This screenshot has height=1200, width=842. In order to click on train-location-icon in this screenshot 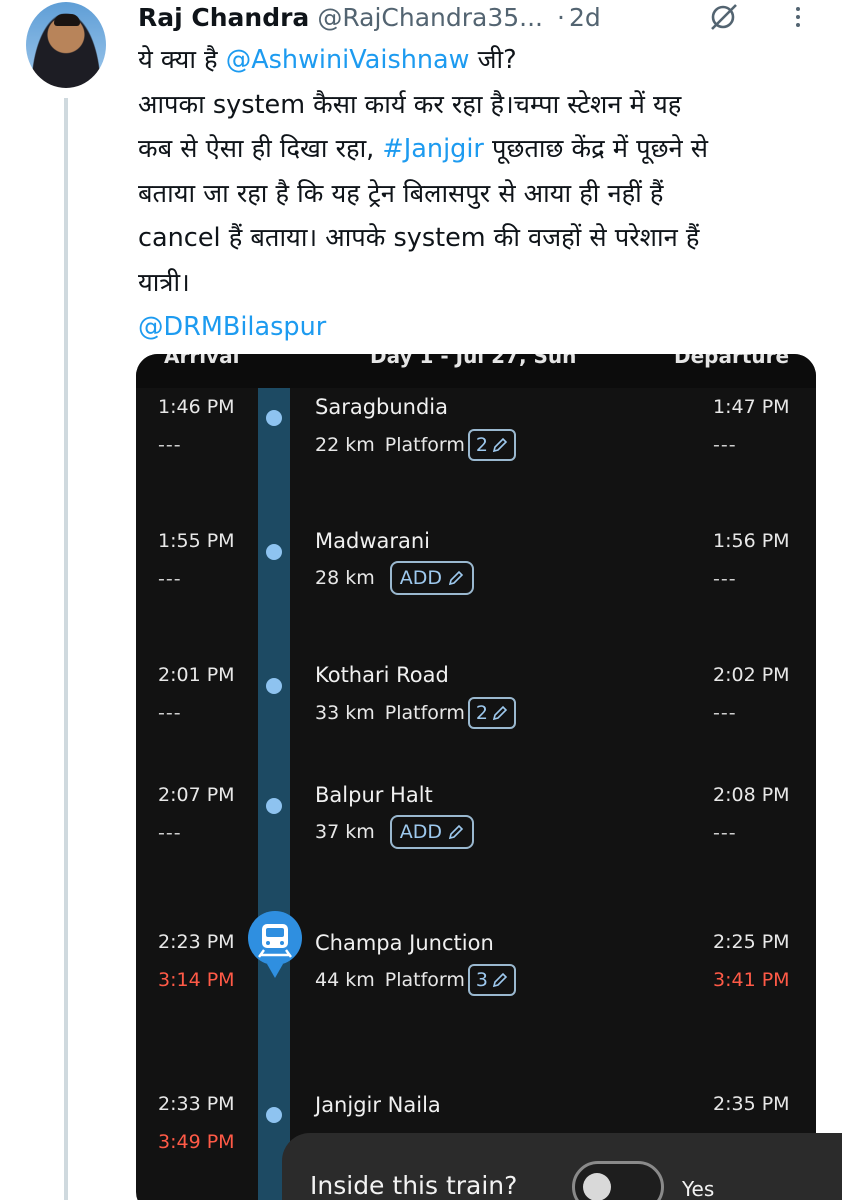, I will do `click(275, 944)`.